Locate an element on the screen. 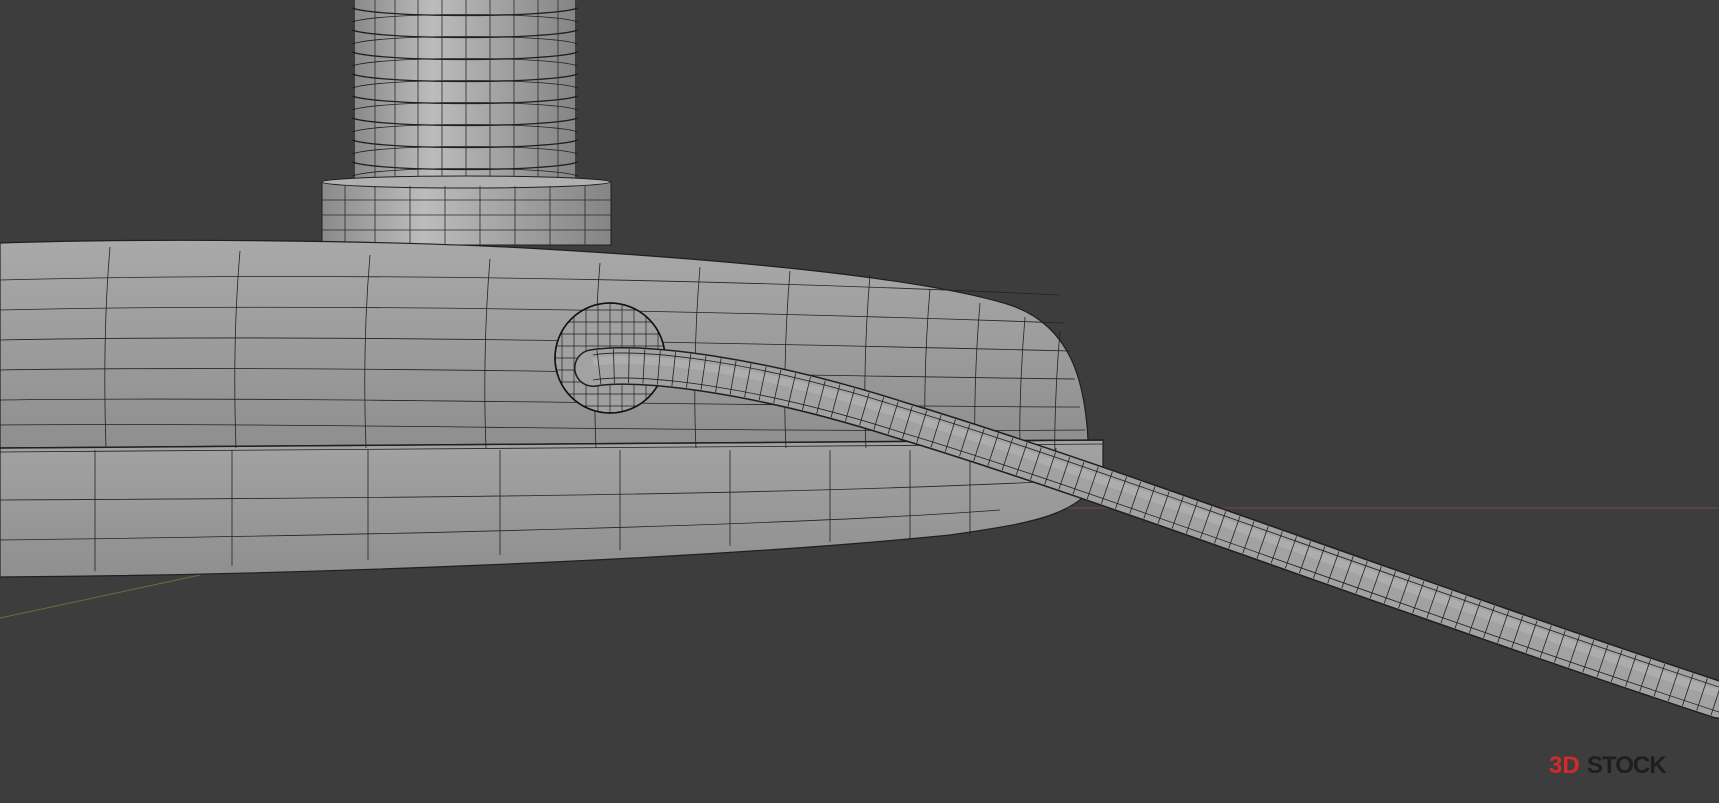 Image resolution: width=1719 pixels, height=803 pixels. watermark-3d-text: 3D is located at coordinates (1564, 764).